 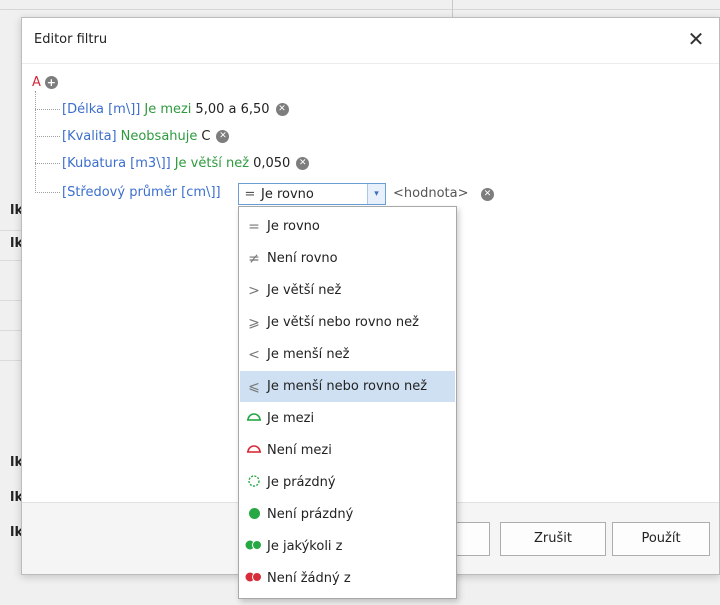 What do you see at coordinates (89, 136) in the screenshot?
I see `condition-field: [Kvalita]` at bounding box center [89, 136].